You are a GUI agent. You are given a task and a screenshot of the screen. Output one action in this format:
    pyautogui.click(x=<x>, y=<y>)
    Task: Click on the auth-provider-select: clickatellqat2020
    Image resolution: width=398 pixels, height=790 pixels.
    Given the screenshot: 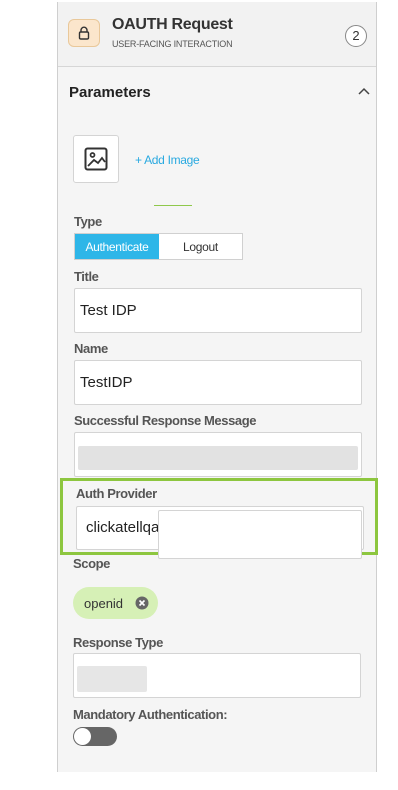 What is the action you would take?
    pyautogui.click(x=220, y=528)
    